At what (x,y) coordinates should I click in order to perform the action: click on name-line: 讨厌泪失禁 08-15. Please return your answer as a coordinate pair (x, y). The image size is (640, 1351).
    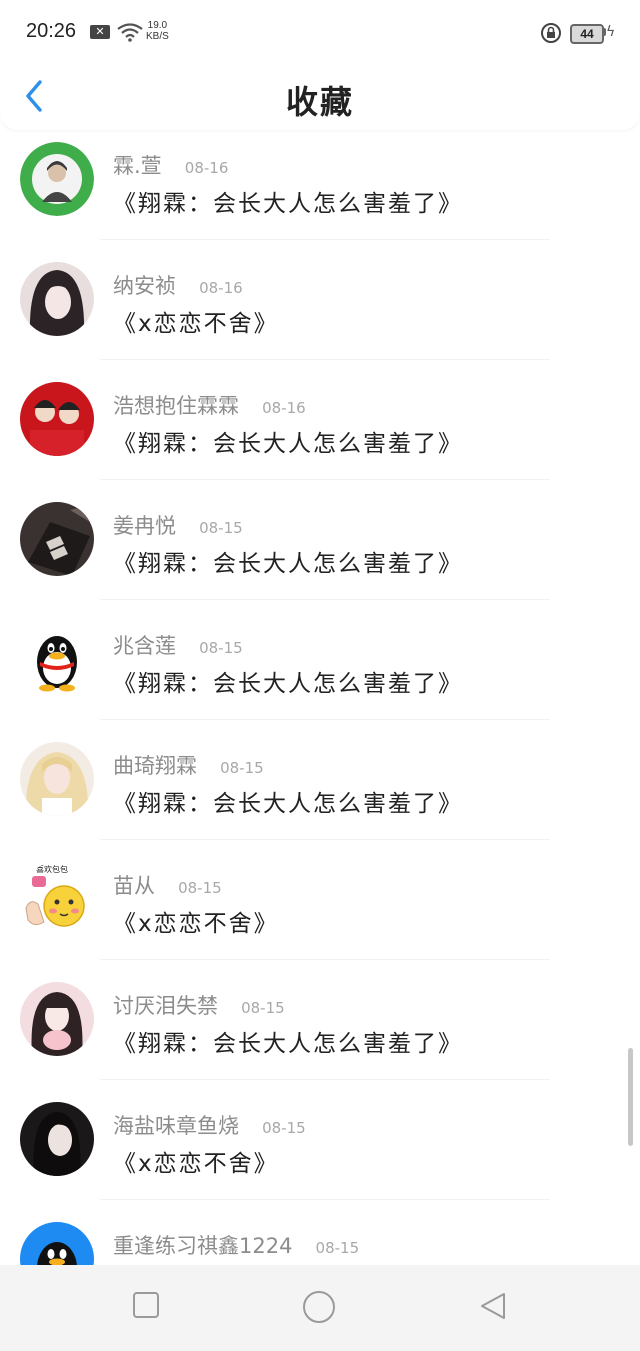
    Looking at the image, I should click on (199, 1005).